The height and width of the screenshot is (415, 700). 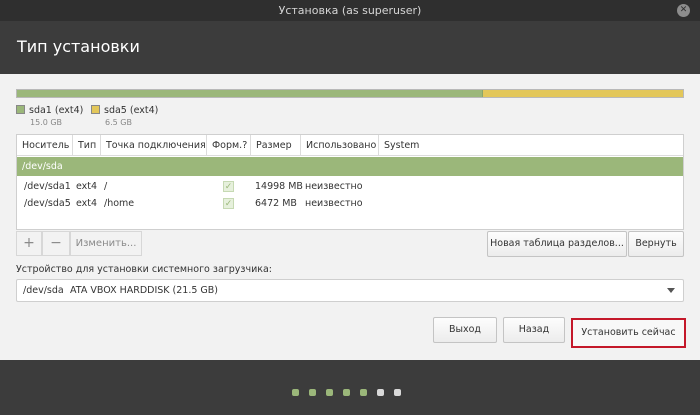 I want to click on window-titlebar: Установка (as superuser) ✕, so click(x=350, y=10).